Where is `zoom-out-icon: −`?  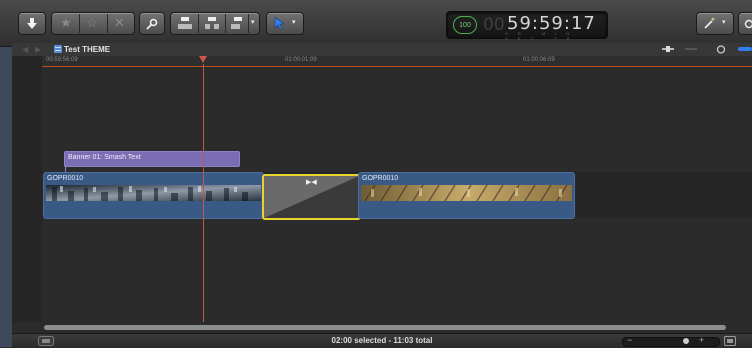 zoom-out-icon: − is located at coordinates (629, 340).